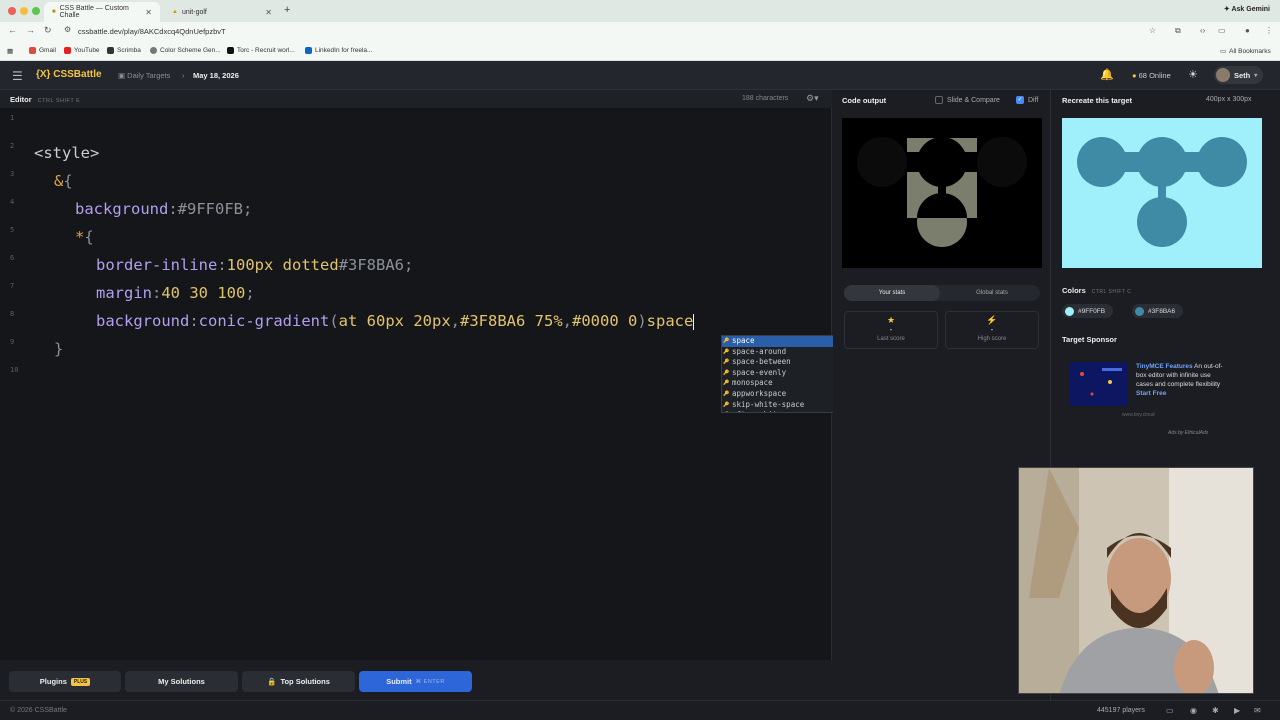 The height and width of the screenshot is (720, 1280). I want to click on bookmark-scrimba: Scrimba, so click(124, 50).